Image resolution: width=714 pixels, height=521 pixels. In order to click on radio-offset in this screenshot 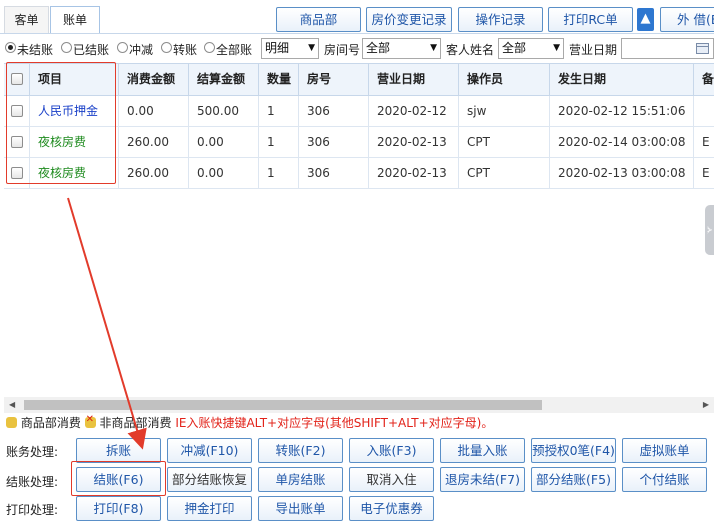, I will do `click(122, 47)`.